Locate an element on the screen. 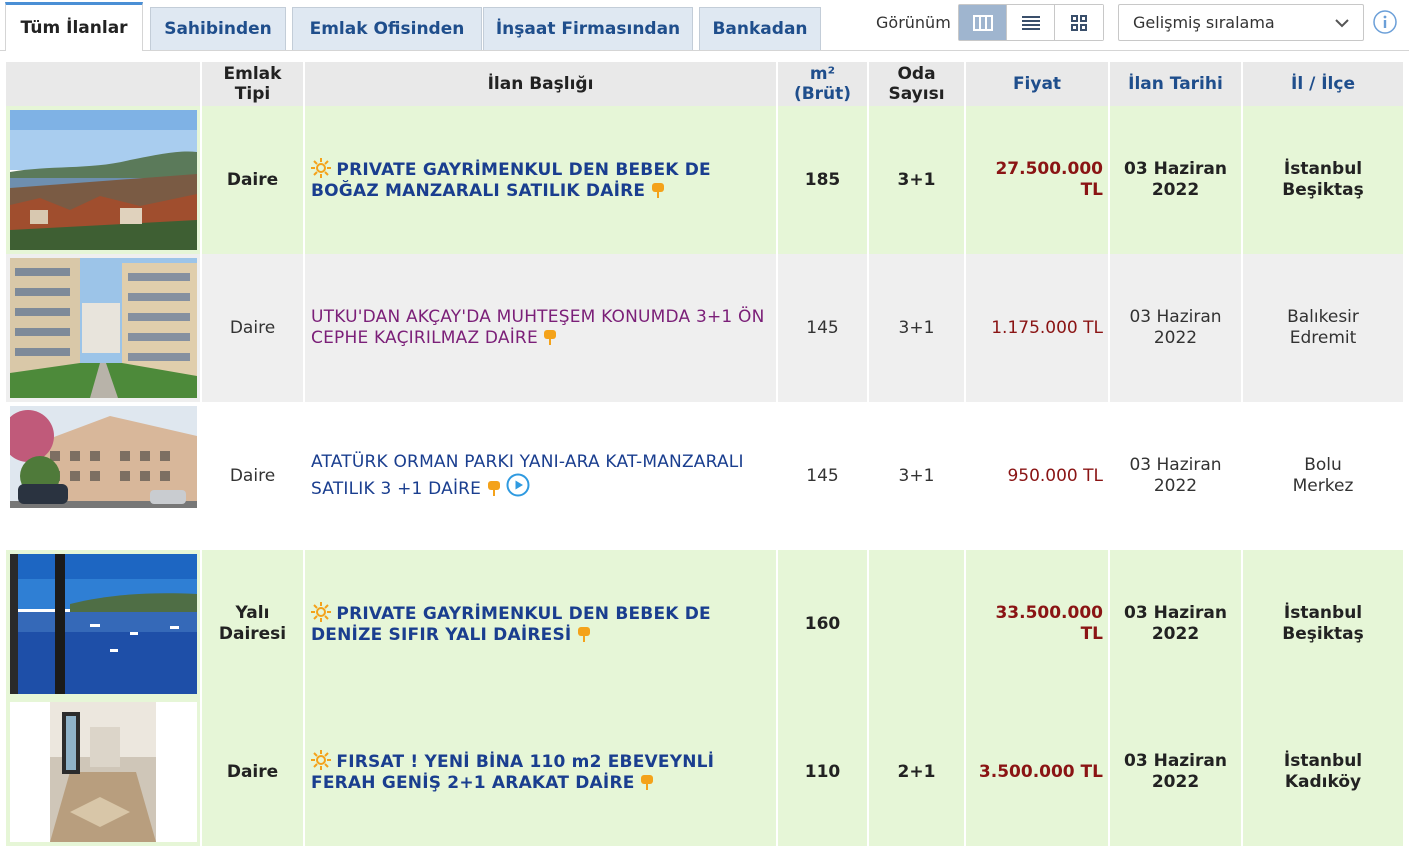  rooms-value: 2+1 is located at coordinates (917, 772).